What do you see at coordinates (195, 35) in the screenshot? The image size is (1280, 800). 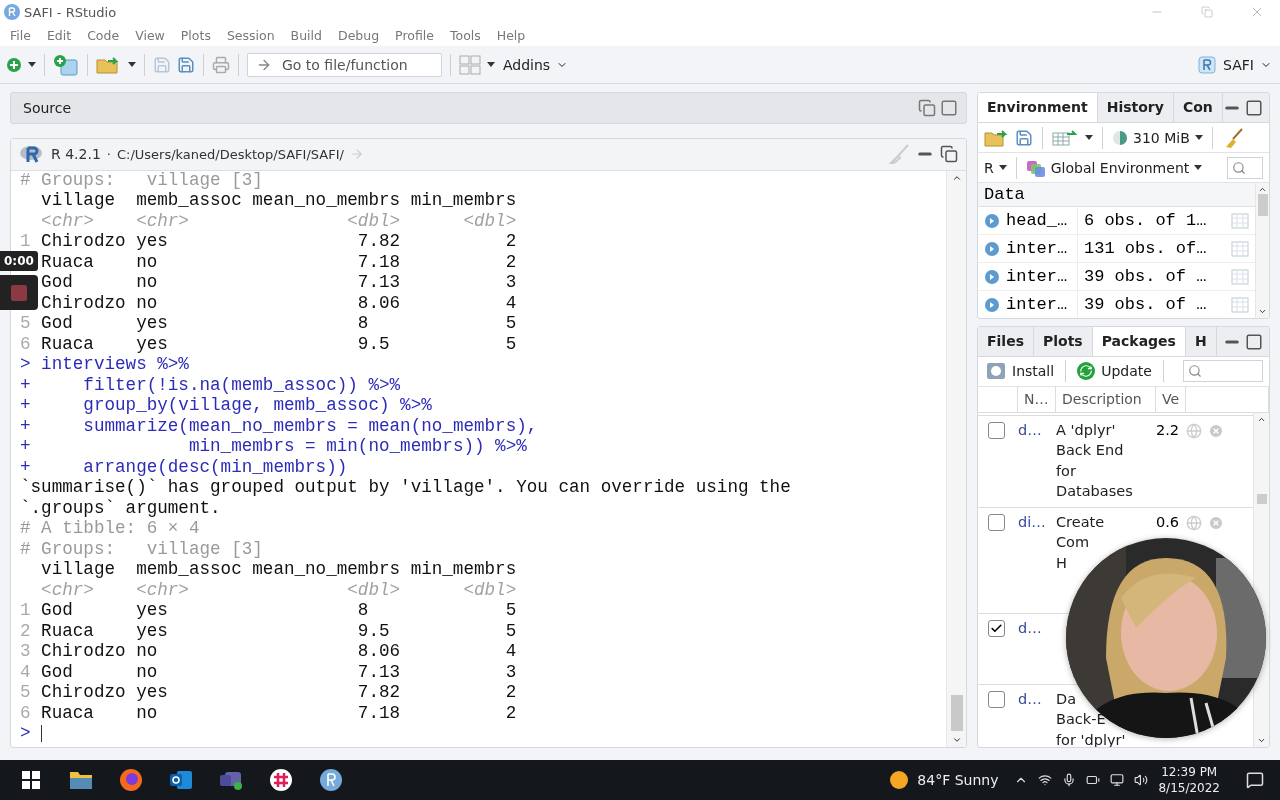 I see `menu-item: Plots` at bounding box center [195, 35].